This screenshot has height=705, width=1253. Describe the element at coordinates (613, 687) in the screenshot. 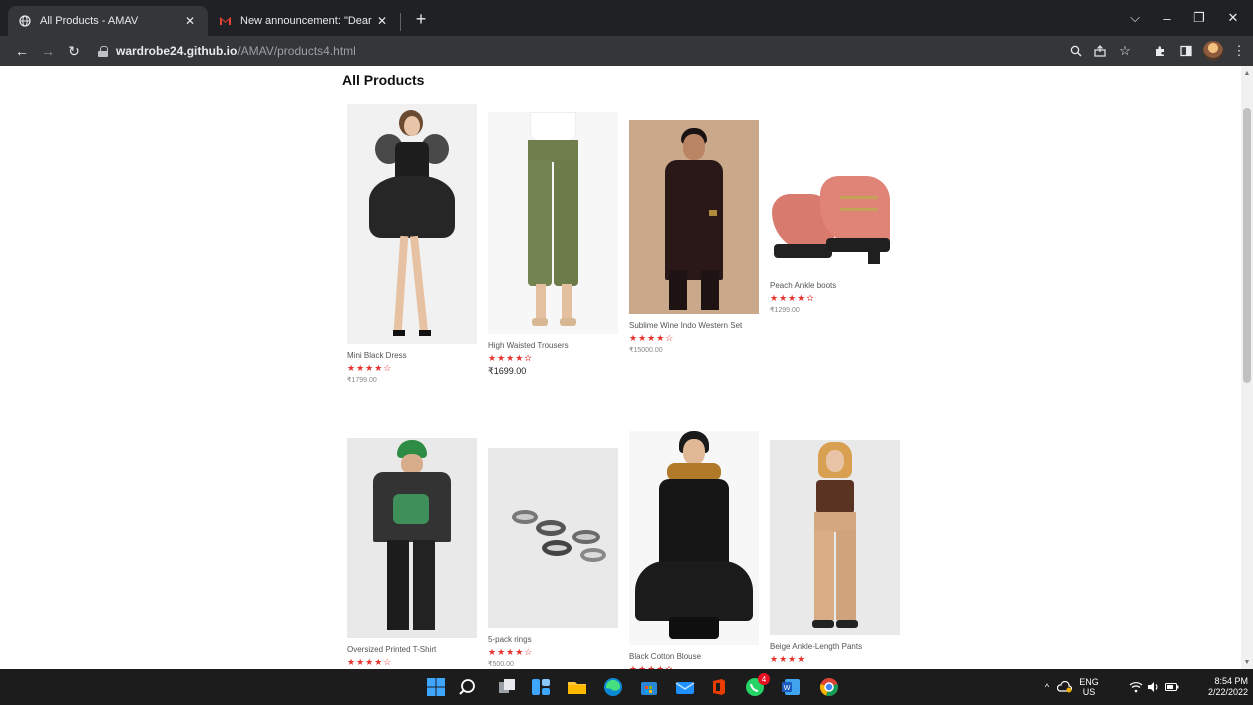

I see `edge-icon` at that location.